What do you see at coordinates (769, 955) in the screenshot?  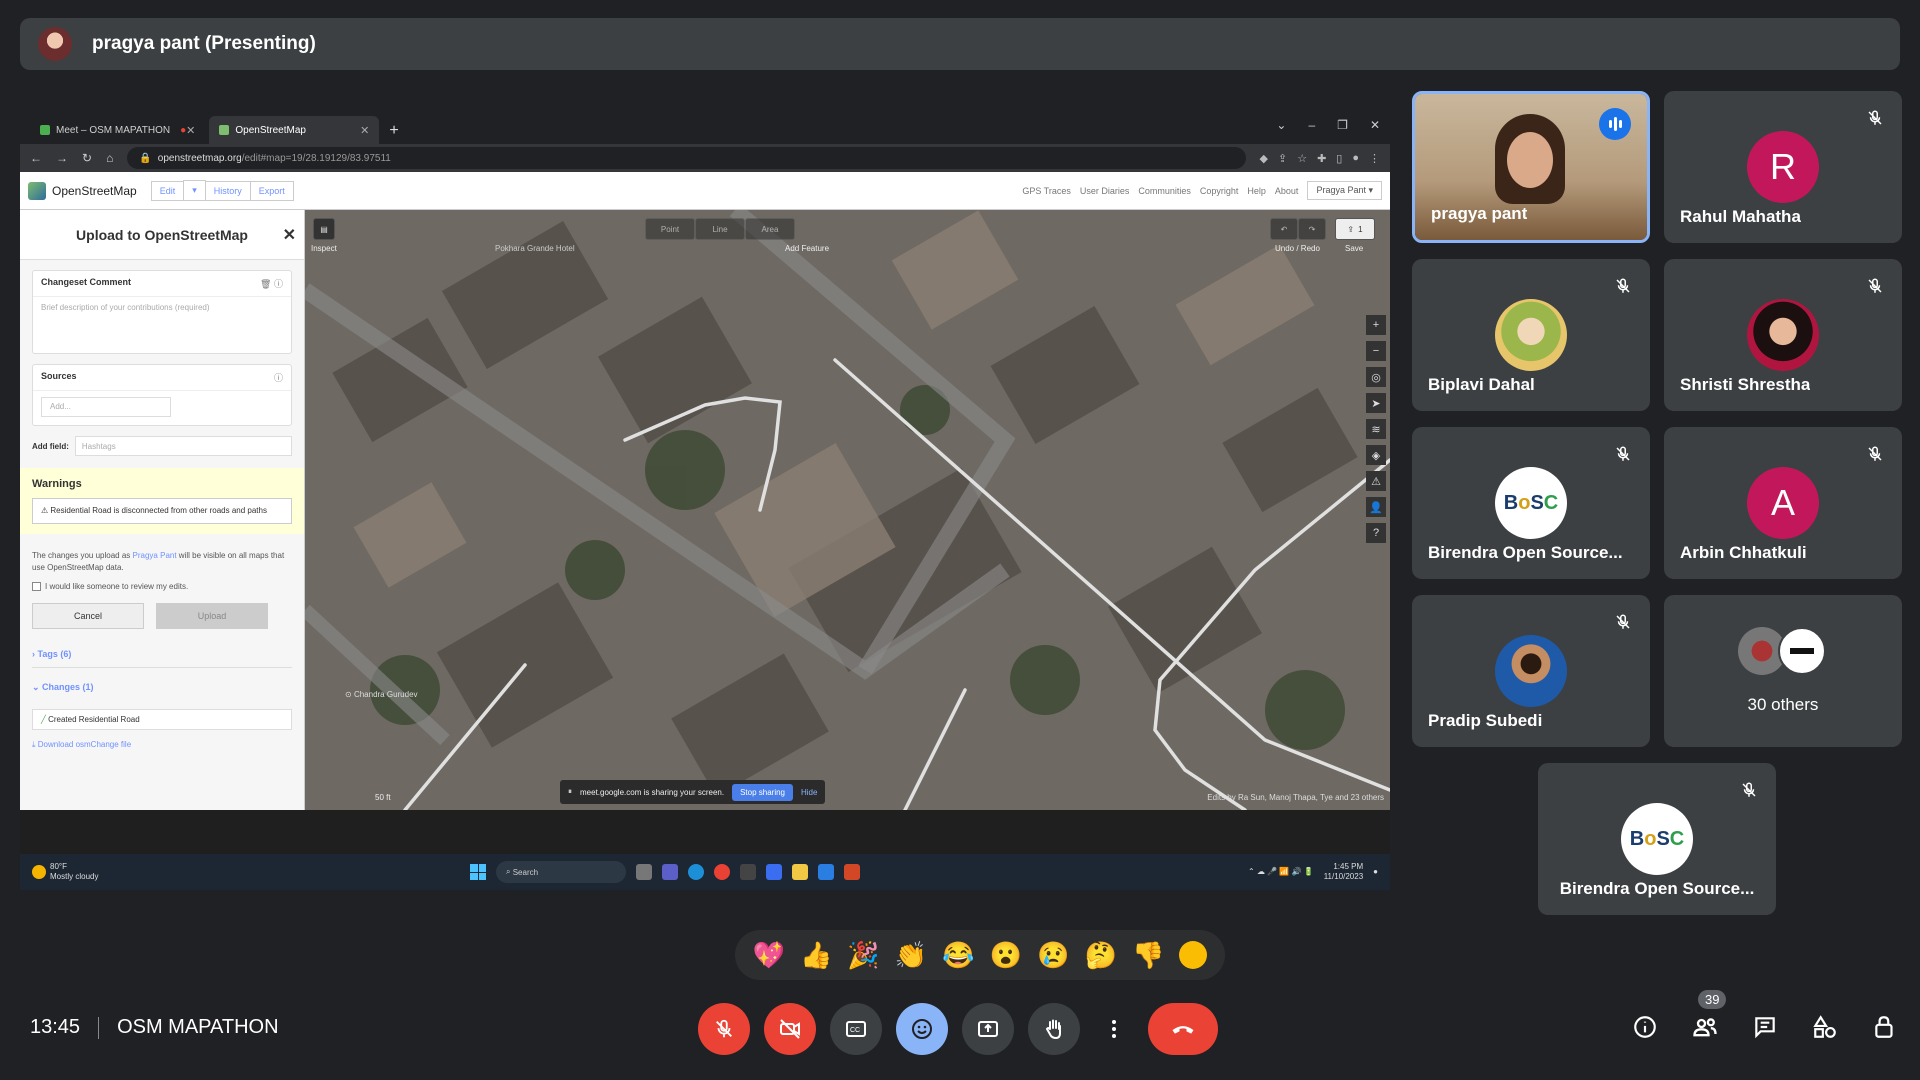 I see `reaction-heart: 💖` at bounding box center [769, 955].